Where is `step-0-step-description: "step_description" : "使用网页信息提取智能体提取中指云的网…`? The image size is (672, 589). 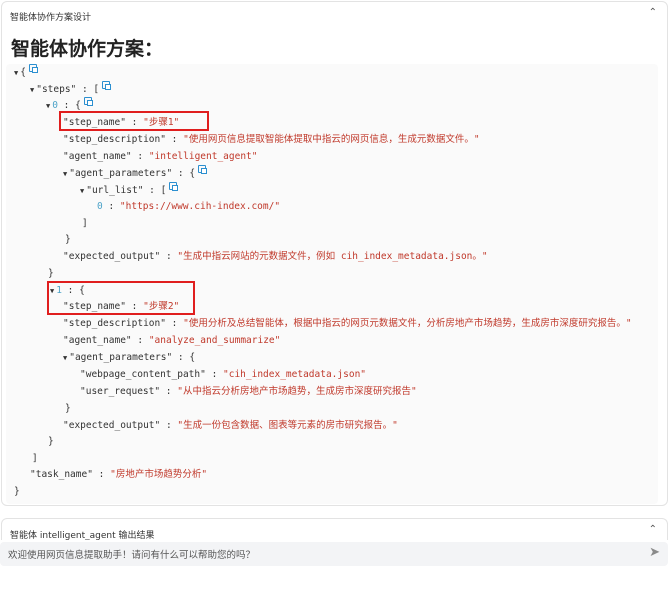 step-0-step-description: "step_description" : "使用网页信息提取智能体提取中指云的网… is located at coordinates (271, 139).